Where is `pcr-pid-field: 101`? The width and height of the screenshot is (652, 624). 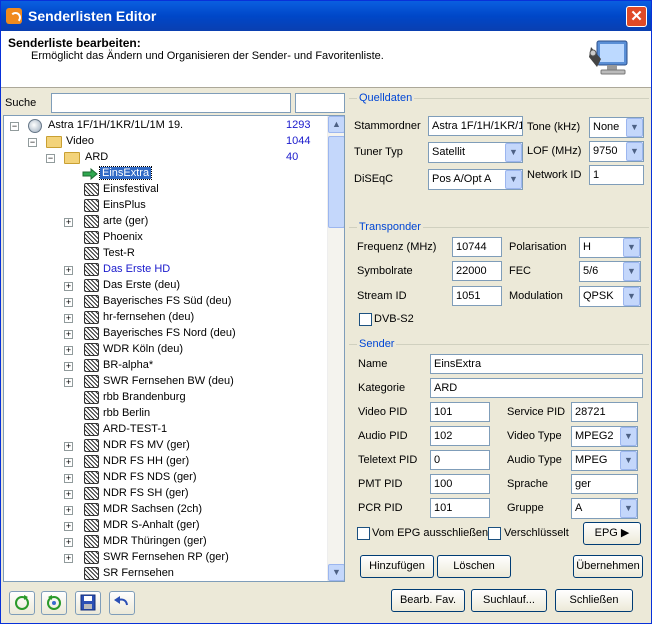
pcr-pid-field: 101 is located at coordinates (460, 508).